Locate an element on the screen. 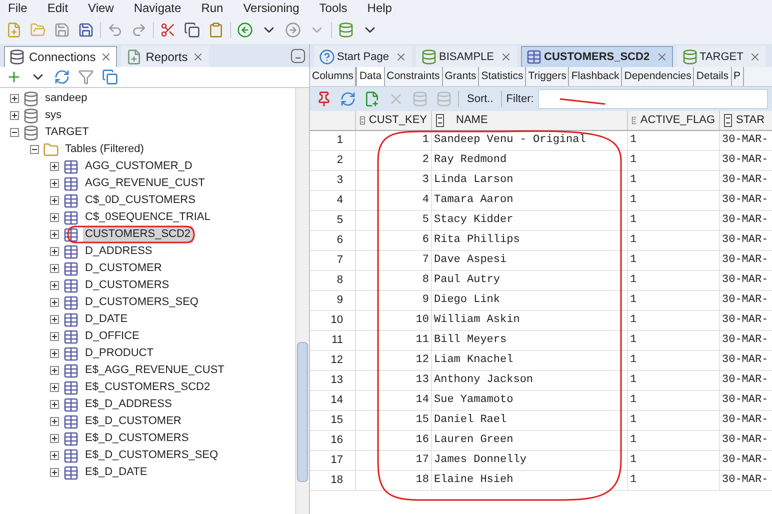 This screenshot has height=514, width=772. panel-tab: Connections is located at coordinates (60, 56).